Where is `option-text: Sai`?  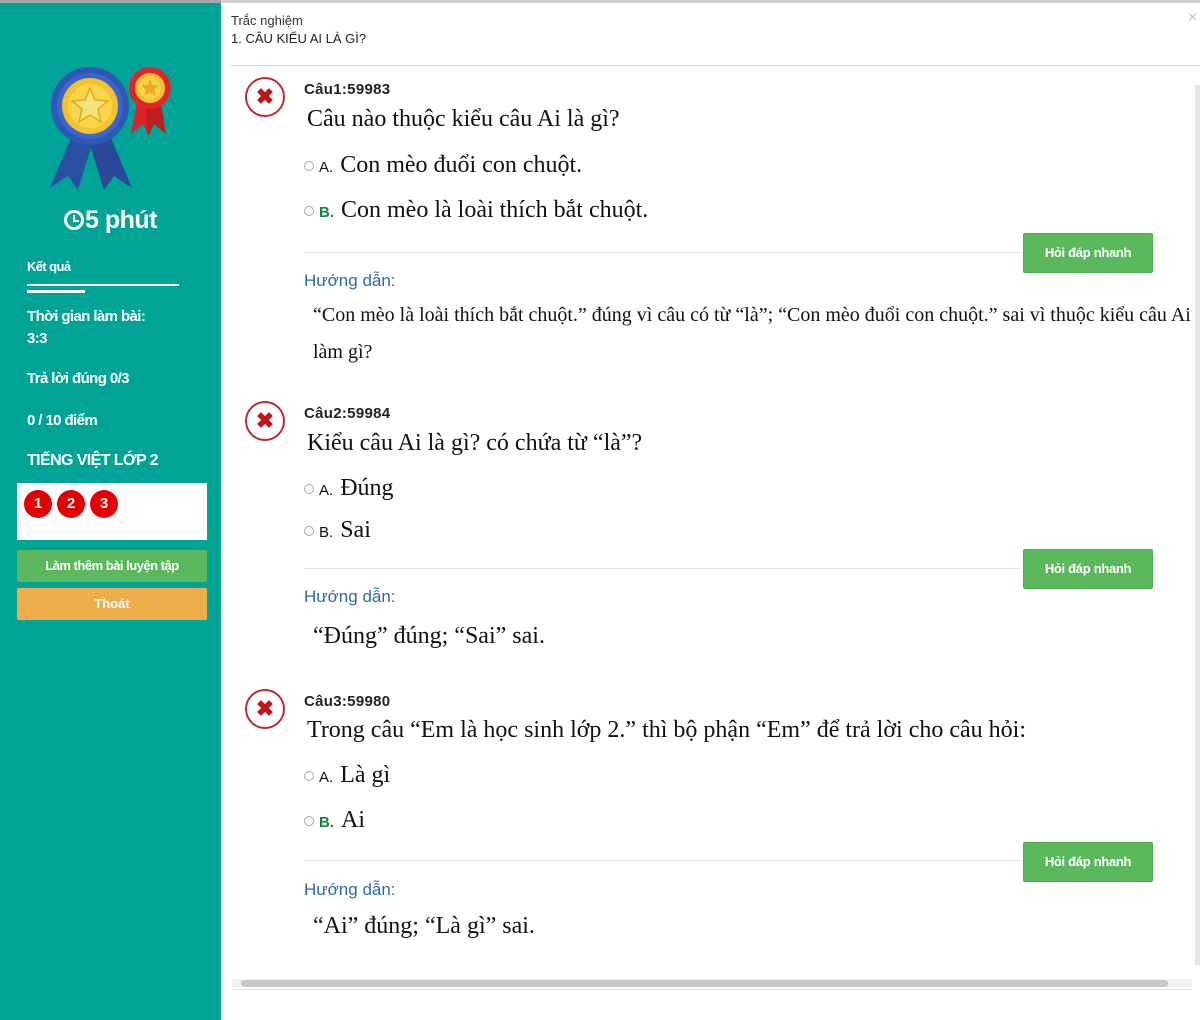
option-text: Sai is located at coordinates (355, 530).